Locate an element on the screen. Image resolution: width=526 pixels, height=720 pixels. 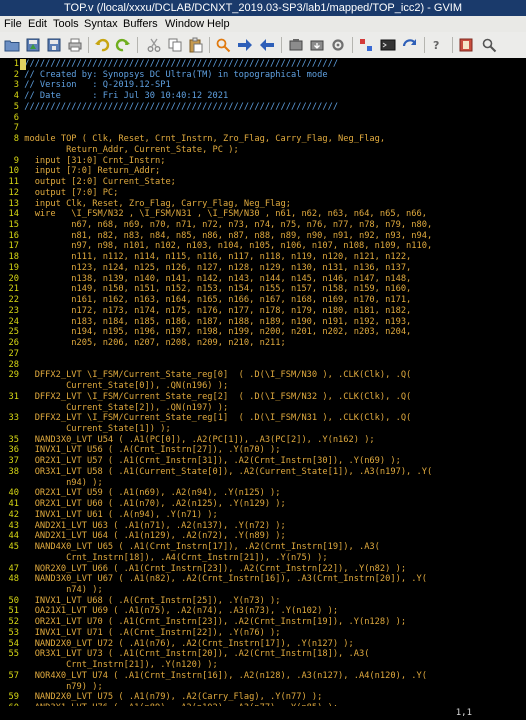
save-all-icon is located at coordinates (54, 45).